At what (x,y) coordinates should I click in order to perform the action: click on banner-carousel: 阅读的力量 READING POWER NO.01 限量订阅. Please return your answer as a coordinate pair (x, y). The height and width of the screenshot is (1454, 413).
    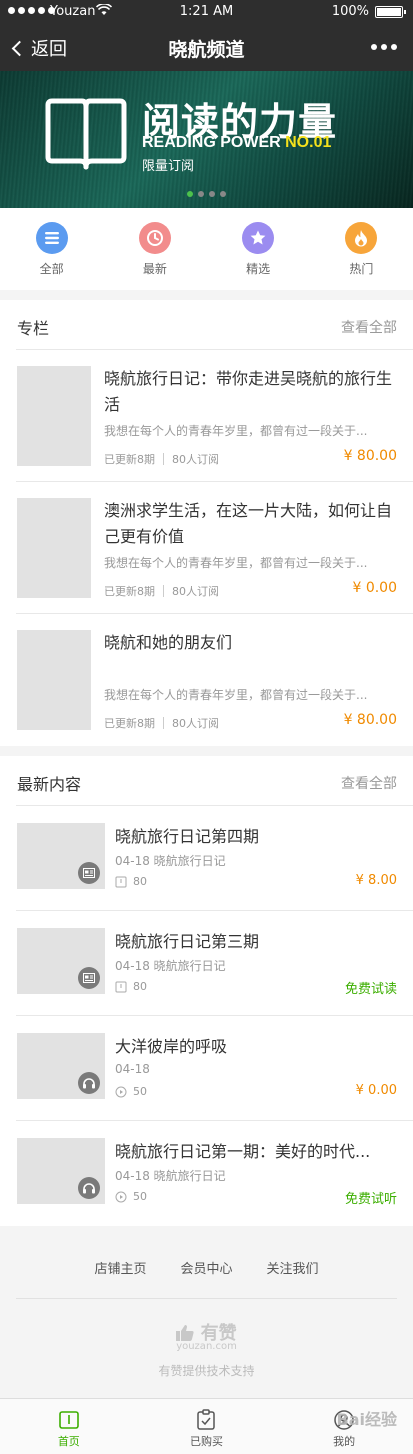
    Looking at the image, I should click on (206, 139).